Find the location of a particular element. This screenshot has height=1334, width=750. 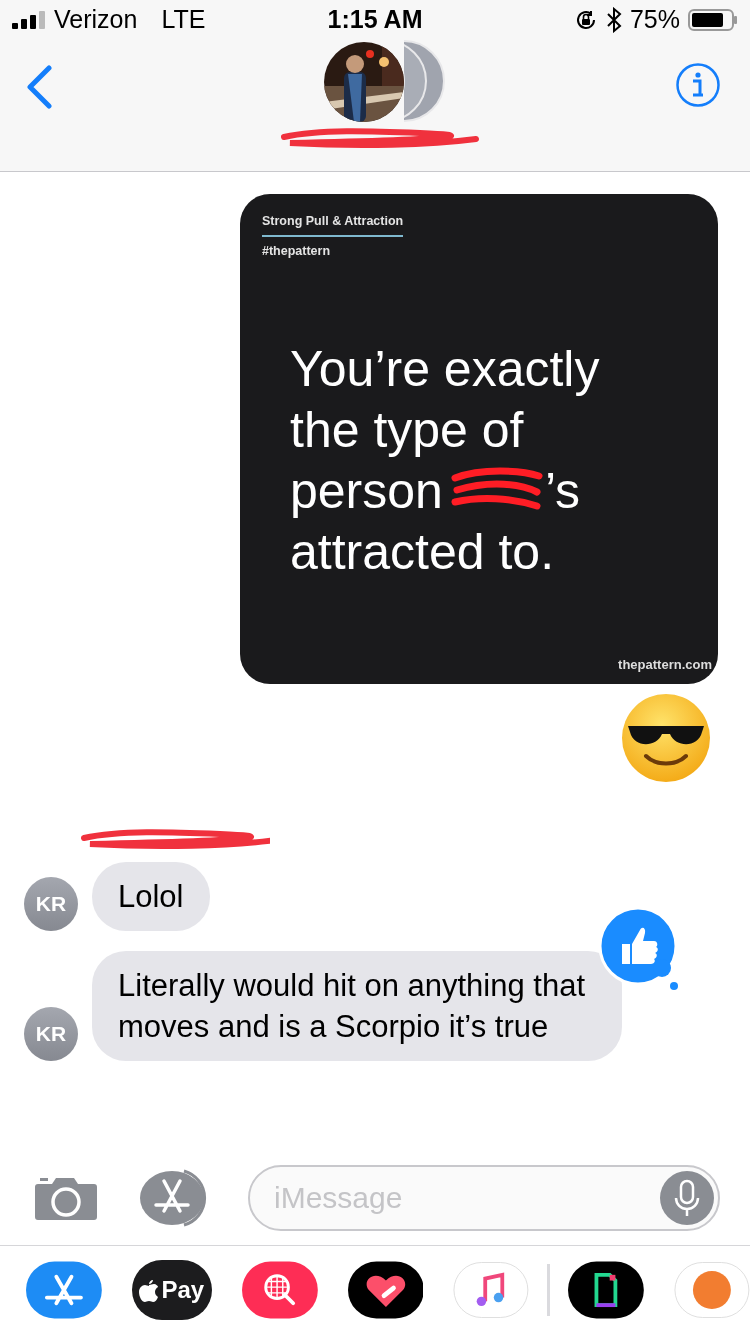

message-bubble: Lolol is located at coordinates (151, 896).